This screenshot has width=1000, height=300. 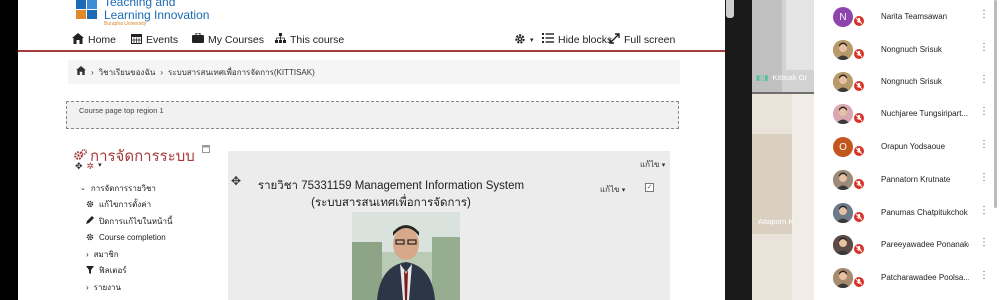 What do you see at coordinates (160, 254) in the screenshot?
I see `menu-users: › สมาชิก` at bounding box center [160, 254].